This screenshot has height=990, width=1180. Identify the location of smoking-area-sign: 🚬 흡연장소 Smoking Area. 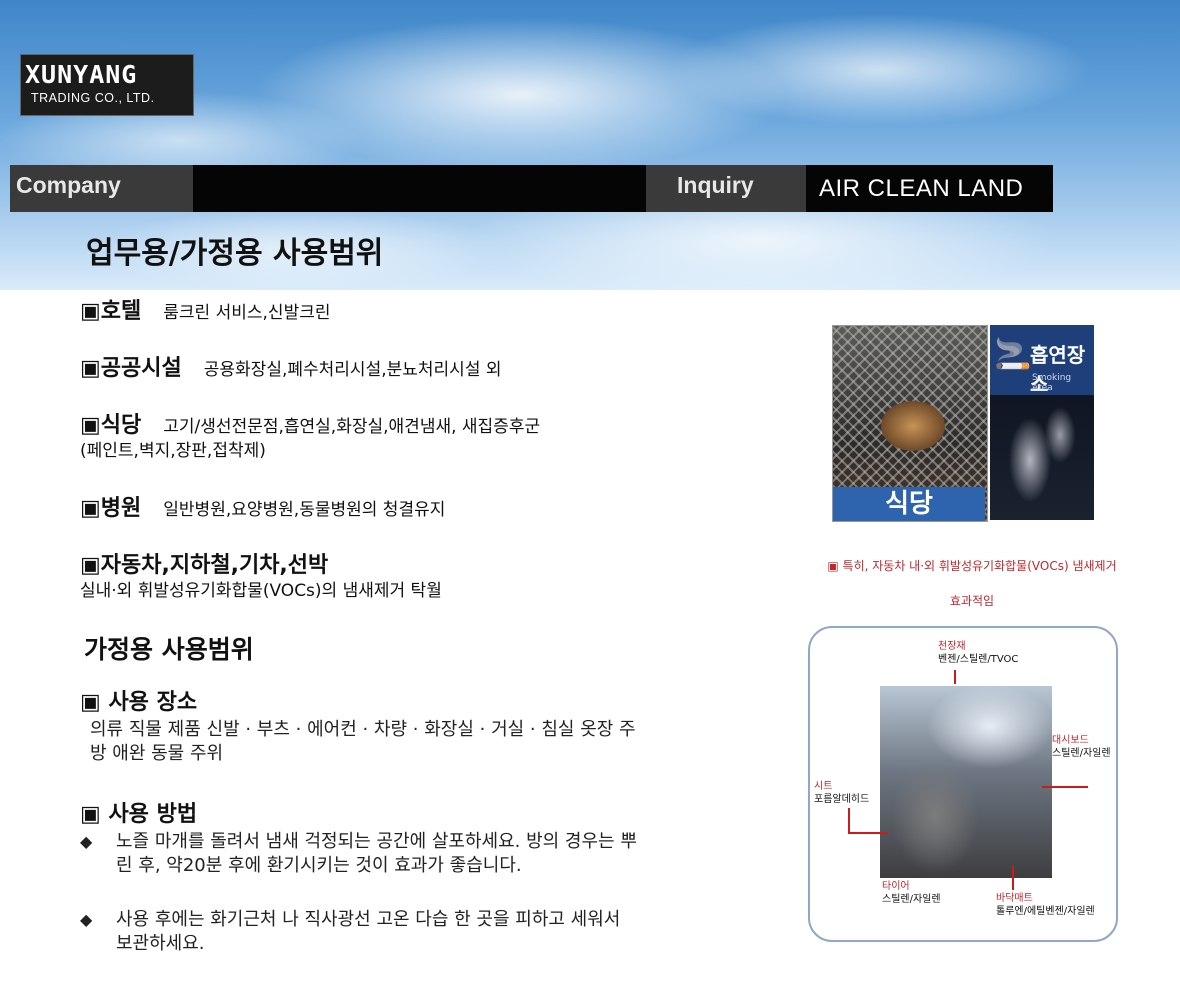
(1042, 360).